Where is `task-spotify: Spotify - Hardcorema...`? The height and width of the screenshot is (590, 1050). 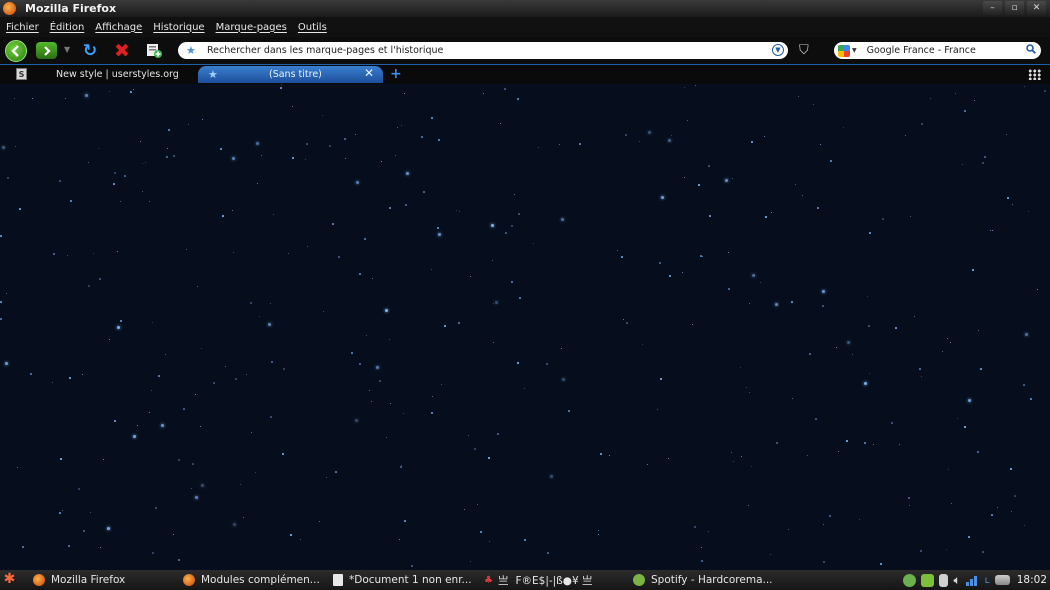 task-spotify: Spotify - Hardcorema... is located at coordinates (703, 580).